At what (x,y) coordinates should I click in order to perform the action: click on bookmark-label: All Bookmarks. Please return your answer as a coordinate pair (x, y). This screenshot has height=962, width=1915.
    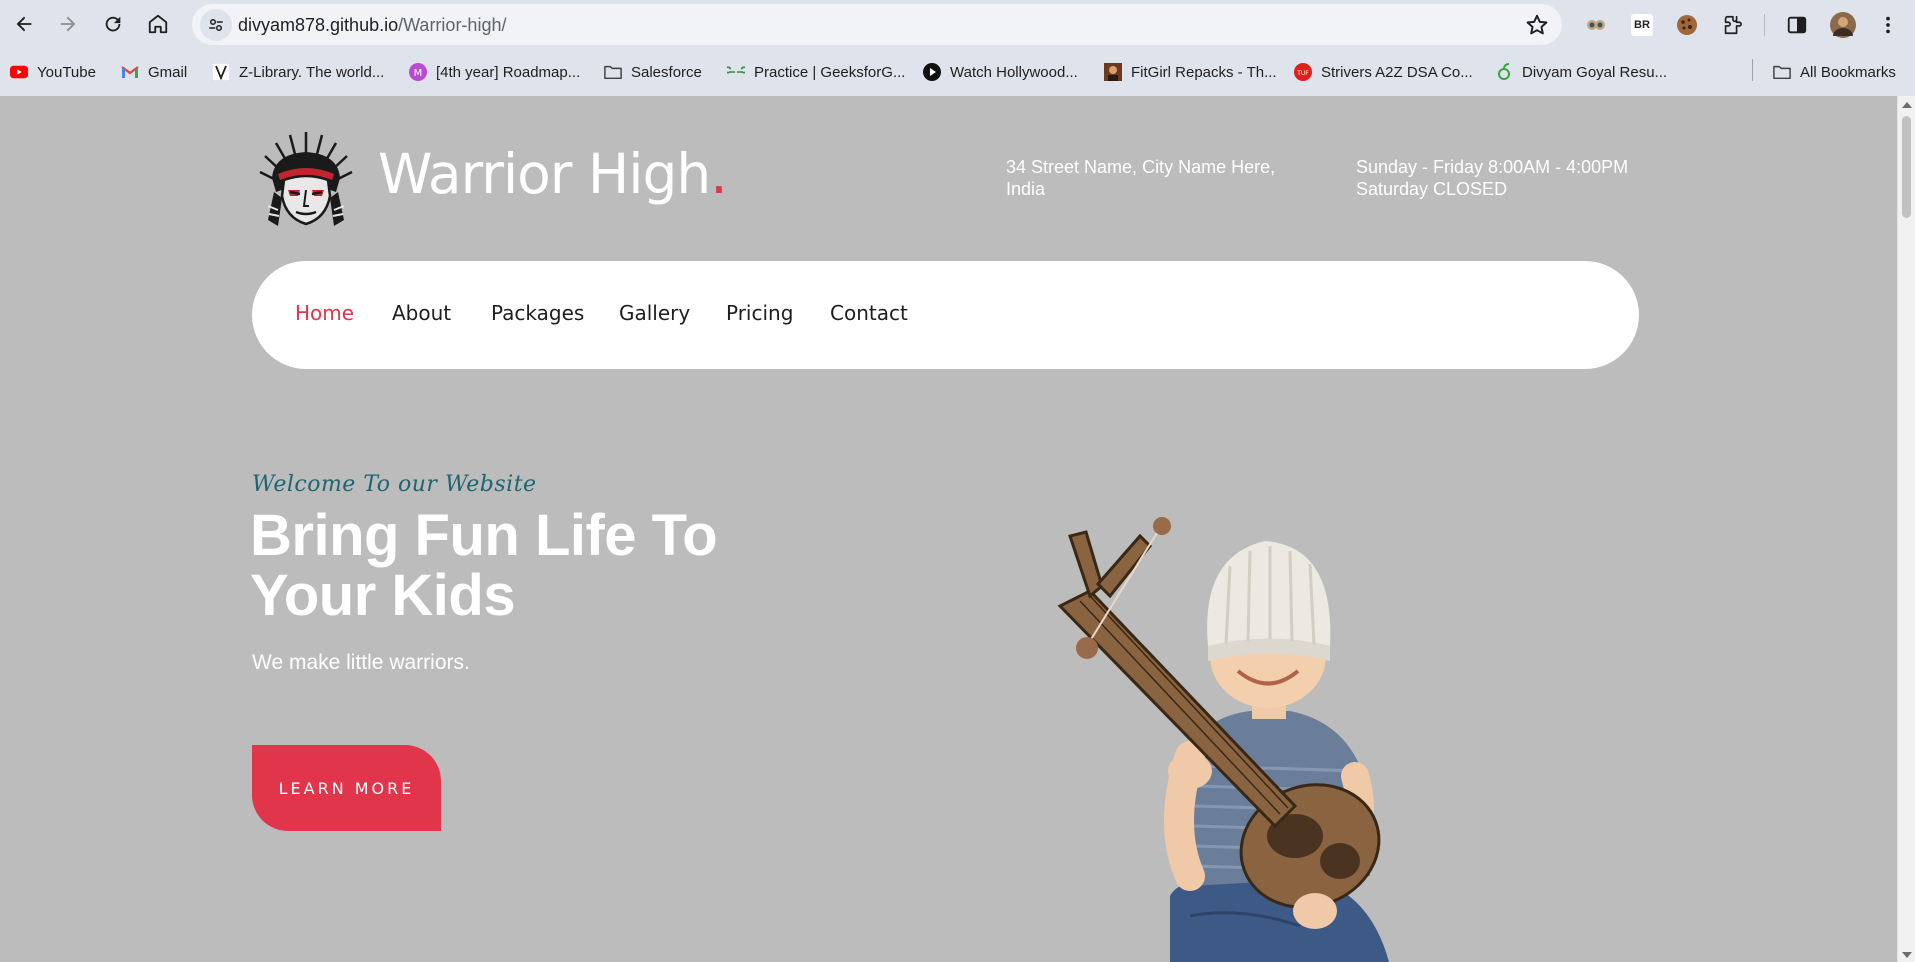
    Looking at the image, I should click on (1848, 72).